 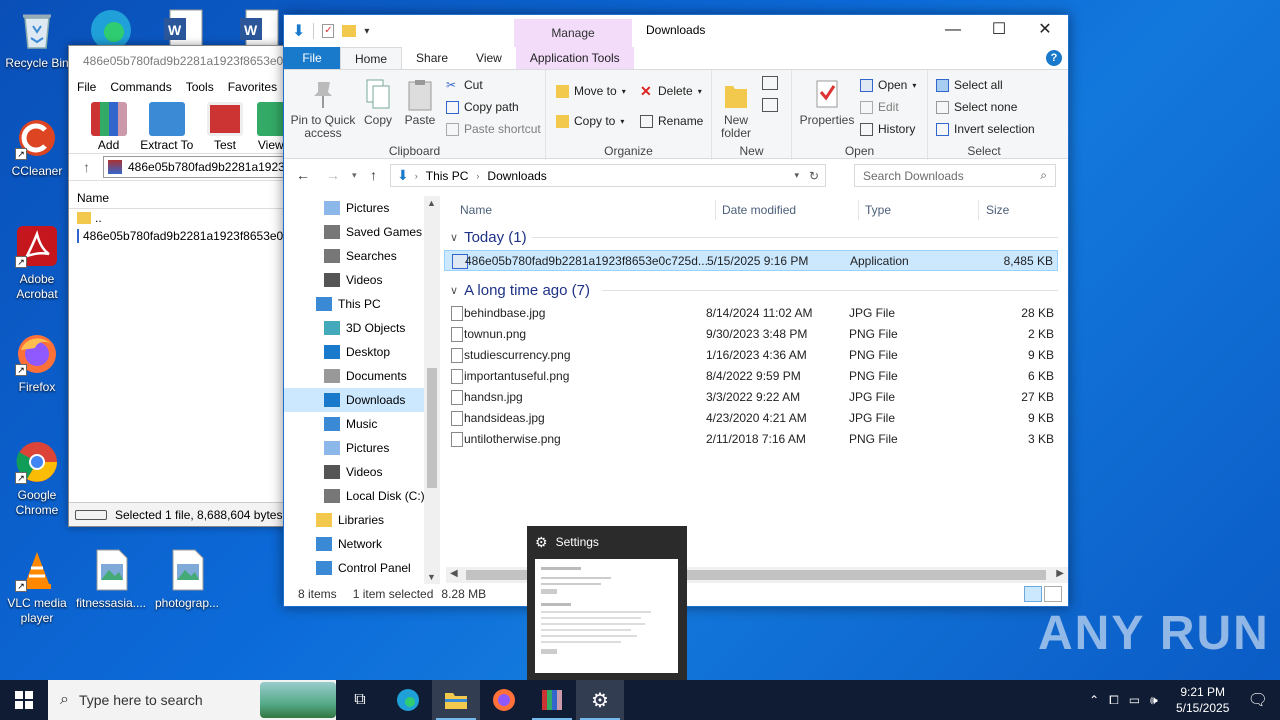 I want to click on desktop-icon-google-chrome: ↗ Google Chrome, so click(x=37, y=479).